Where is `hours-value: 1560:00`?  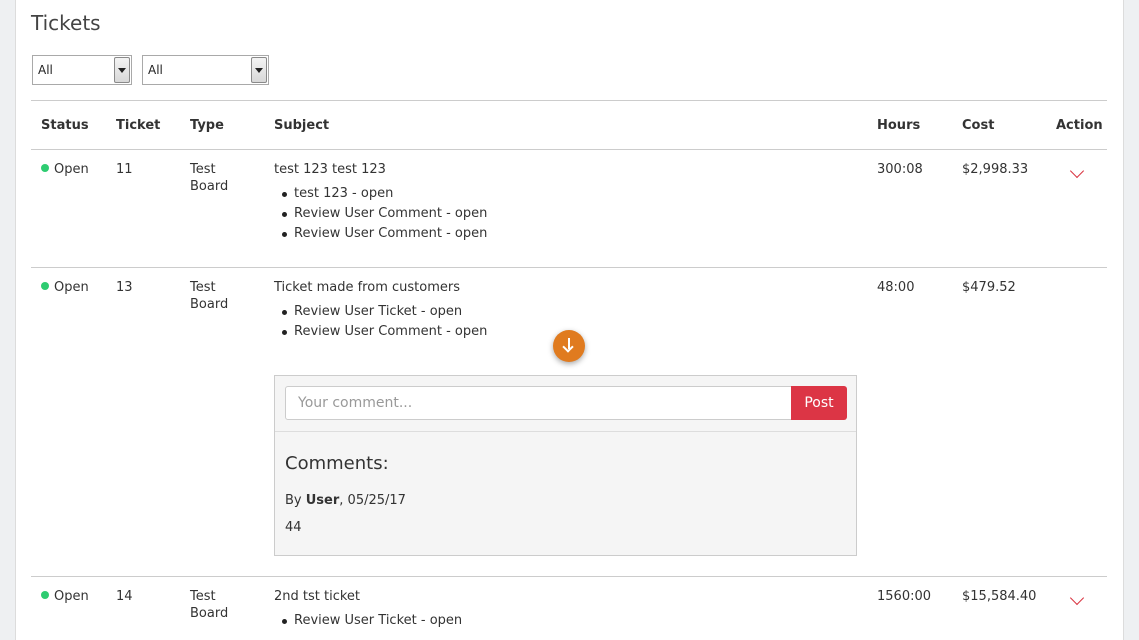
hours-value: 1560:00 is located at coordinates (904, 596).